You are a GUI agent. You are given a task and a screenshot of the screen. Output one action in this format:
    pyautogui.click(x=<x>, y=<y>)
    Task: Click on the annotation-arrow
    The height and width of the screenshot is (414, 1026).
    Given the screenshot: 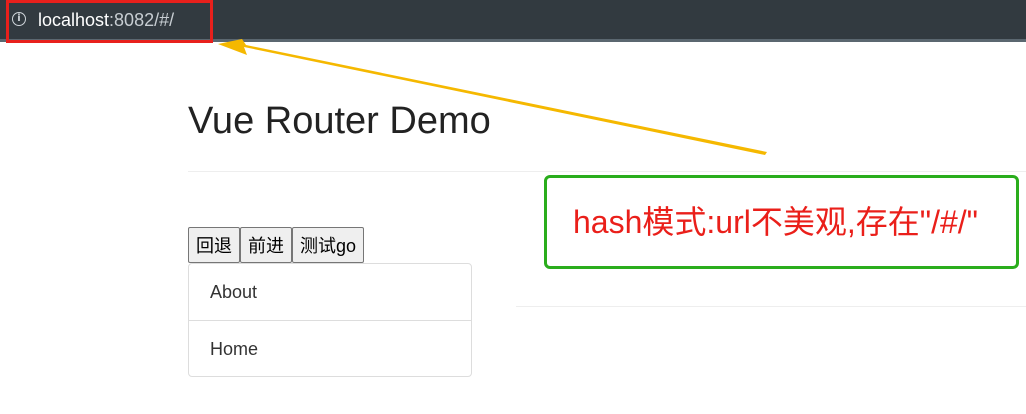 What is the action you would take?
    pyautogui.click(x=492, y=97)
    